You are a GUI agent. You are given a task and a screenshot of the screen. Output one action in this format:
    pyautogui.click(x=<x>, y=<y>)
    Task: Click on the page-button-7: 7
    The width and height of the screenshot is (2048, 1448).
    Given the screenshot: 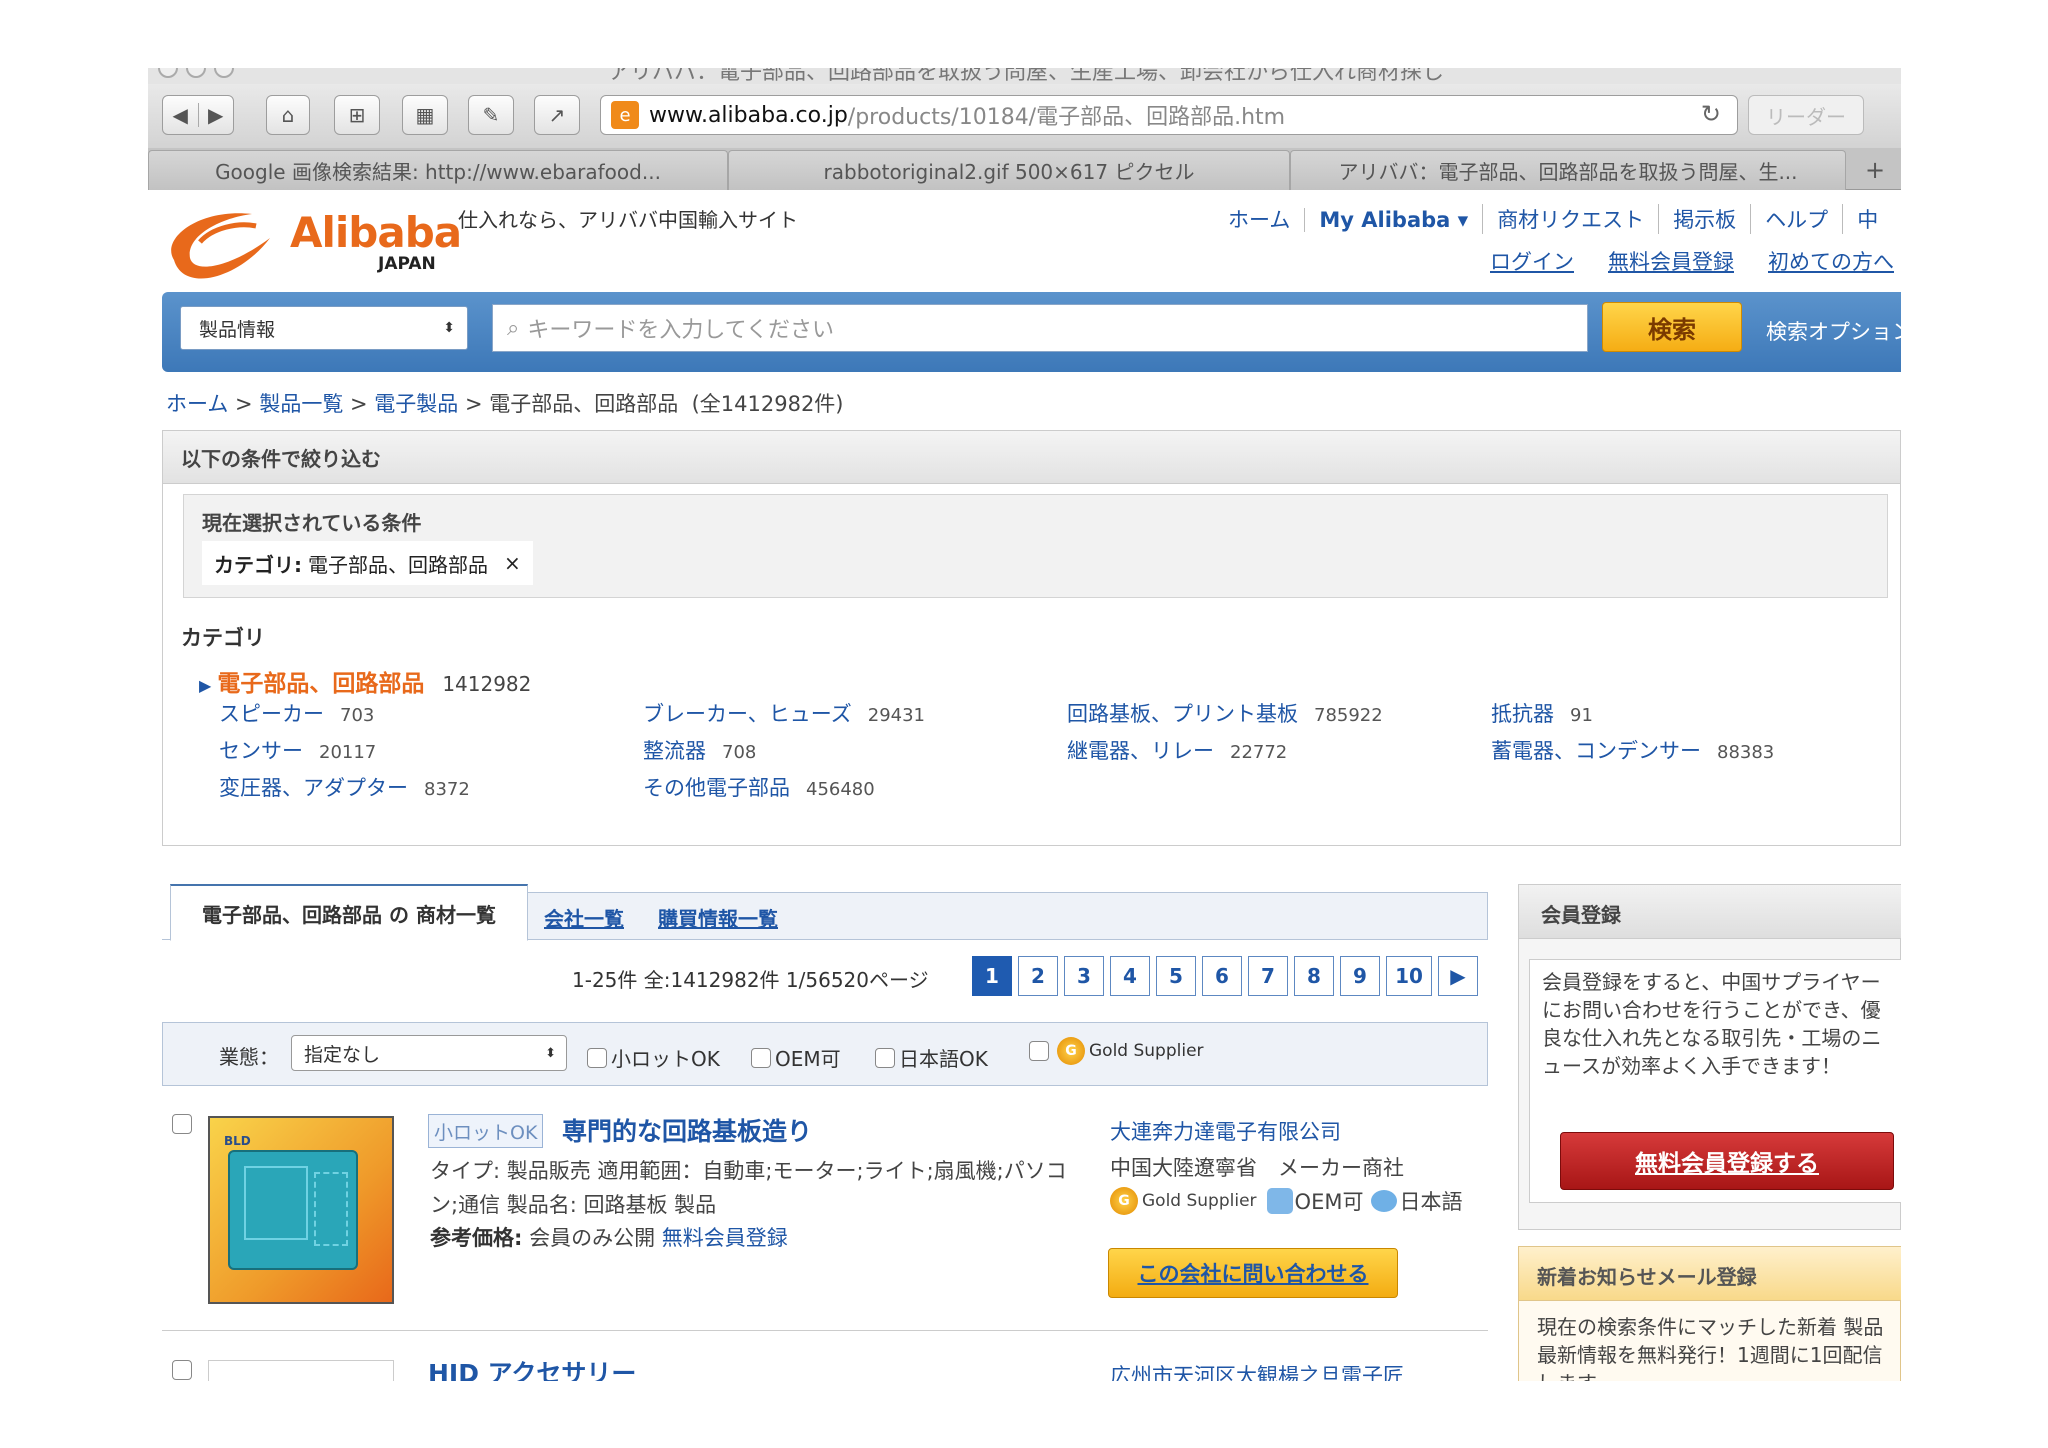 What is the action you would take?
    pyautogui.click(x=1268, y=976)
    